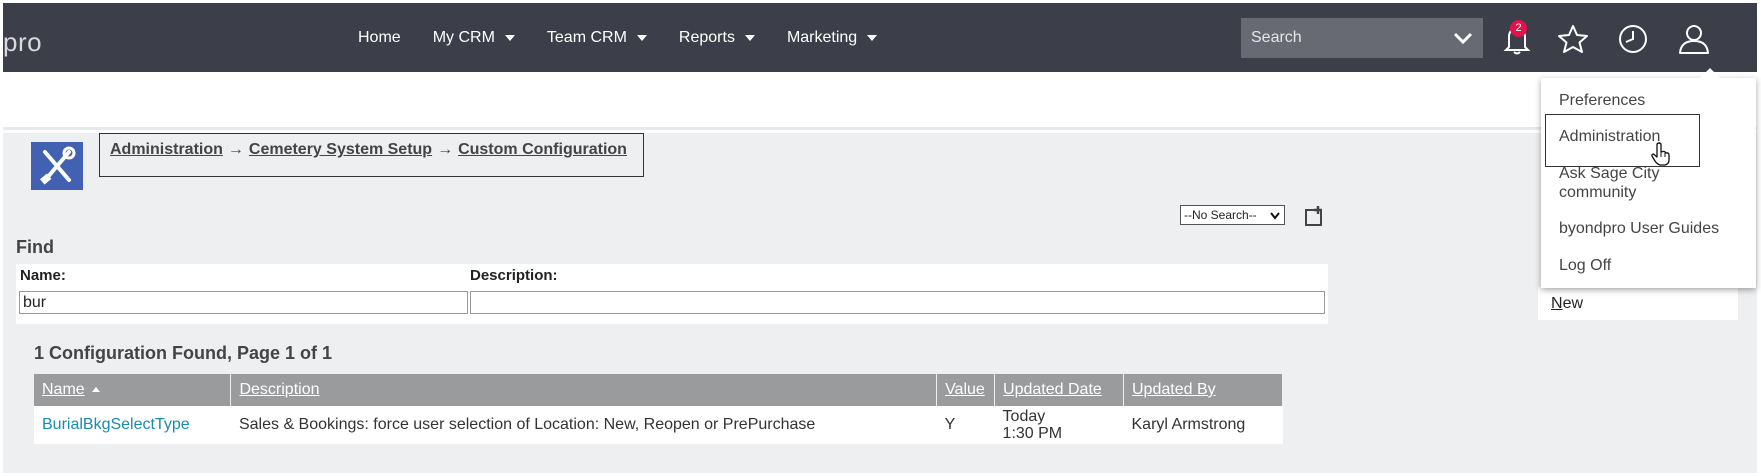  I want to click on name-search-input, so click(243, 302).